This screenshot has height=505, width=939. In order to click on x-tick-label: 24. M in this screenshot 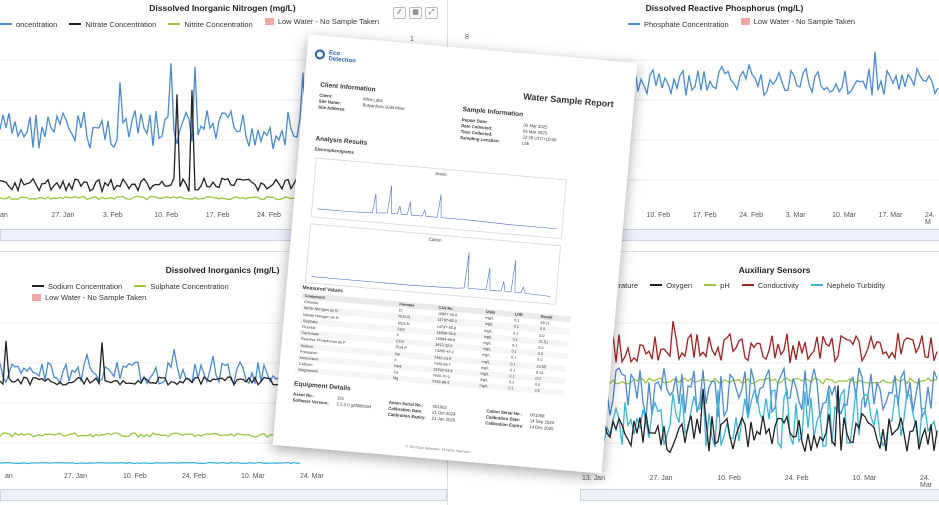, I will do `click(930, 219)`.